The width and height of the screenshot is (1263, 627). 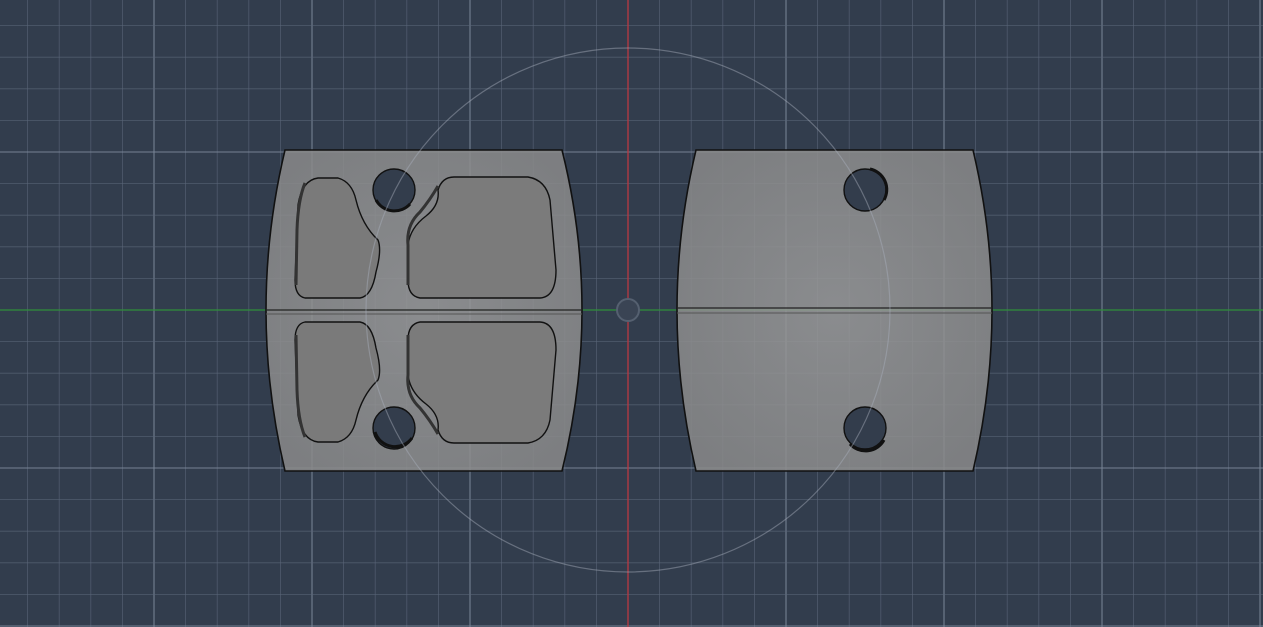 I want to click on hole-bottom-right, so click(x=865, y=428).